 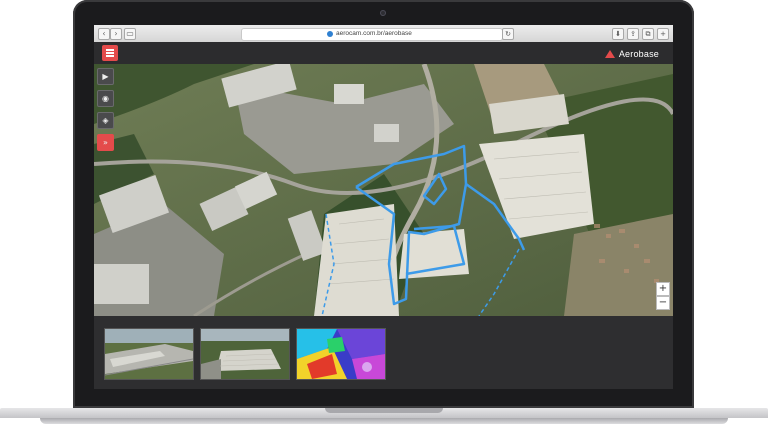 What do you see at coordinates (105, 120) in the screenshot?
I see `info-icon: ◈` at bounding box center [105, 120].